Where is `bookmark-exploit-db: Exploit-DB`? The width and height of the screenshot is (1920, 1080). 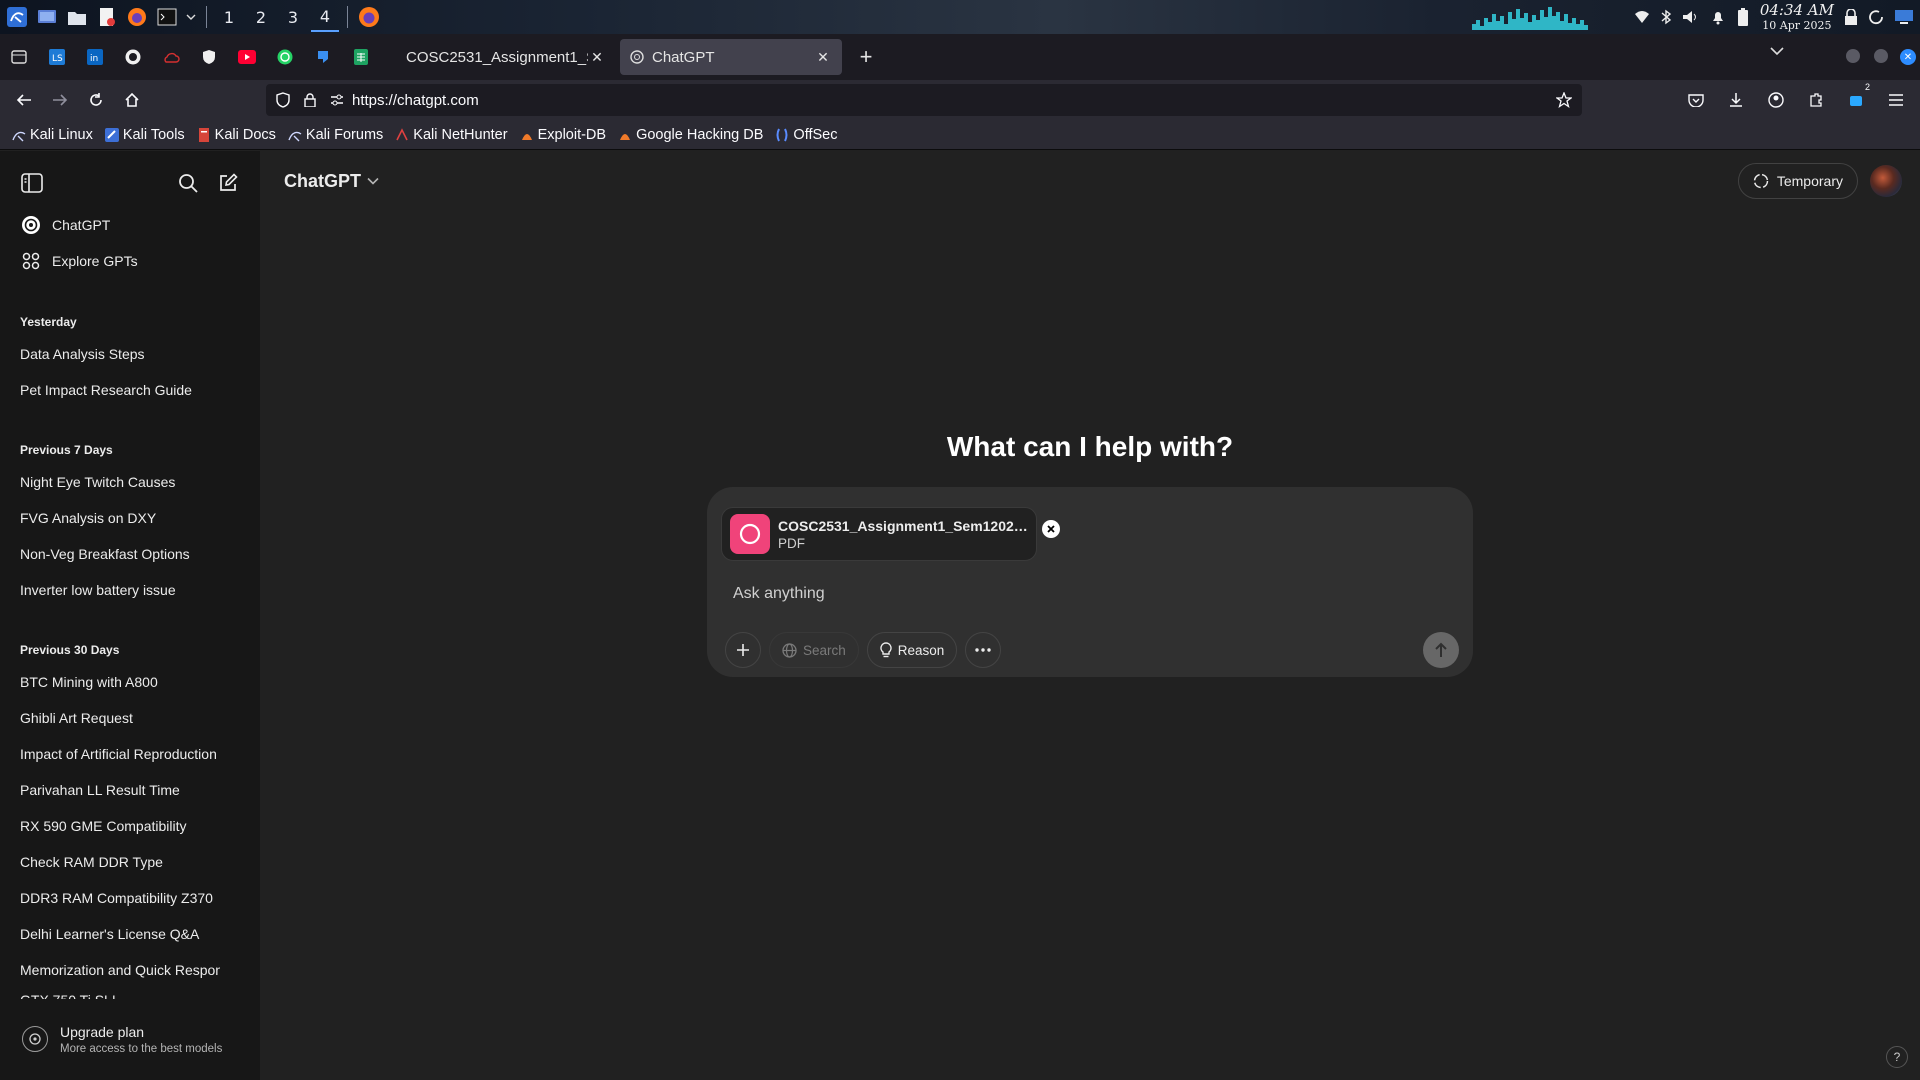
bookmark-exploit-db: Exploit-DB is located at coordinates (563, 135).